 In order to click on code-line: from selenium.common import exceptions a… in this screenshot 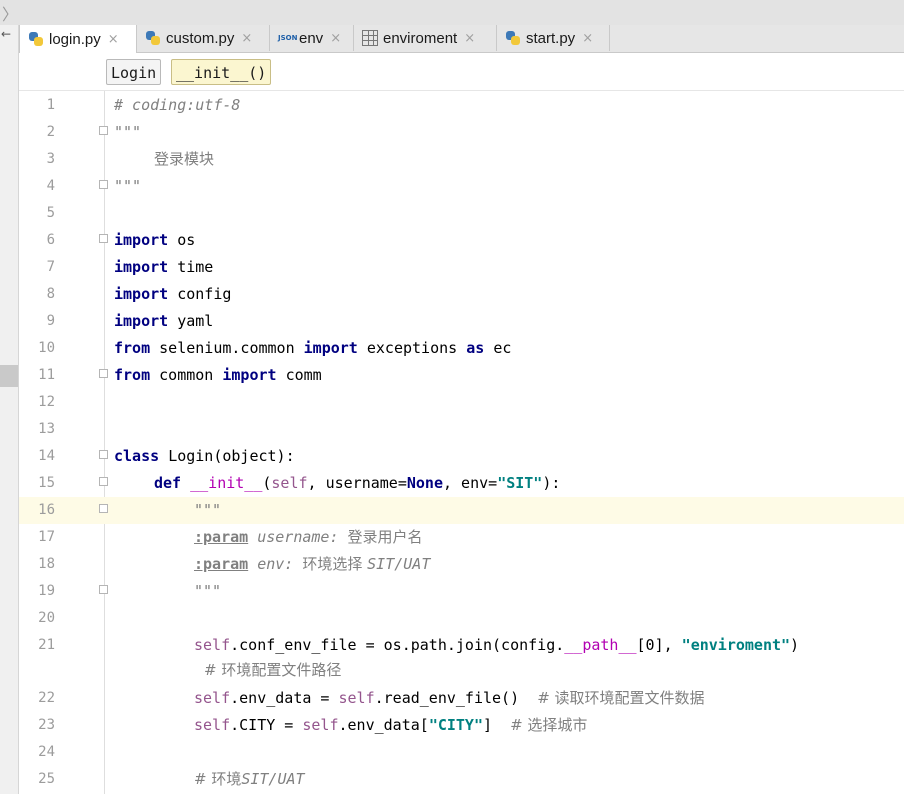, I will do `click(313, 348)`.